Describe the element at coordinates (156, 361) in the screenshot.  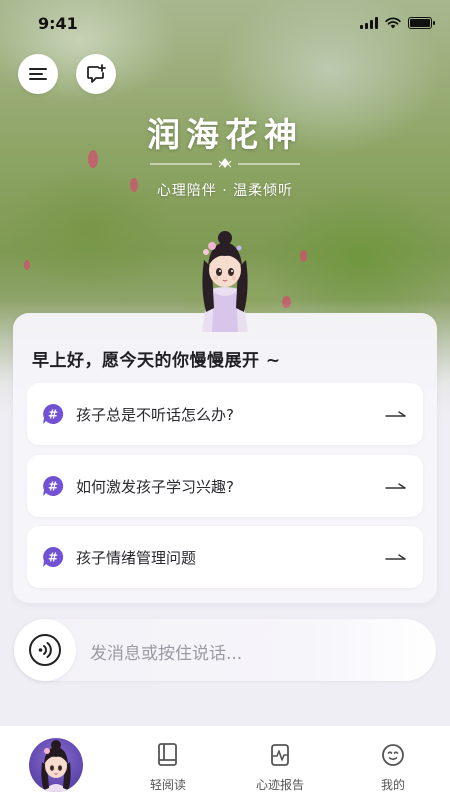
I see `greeting-text: 早上好，愿今天的你慢慢展开 ~` at that location.